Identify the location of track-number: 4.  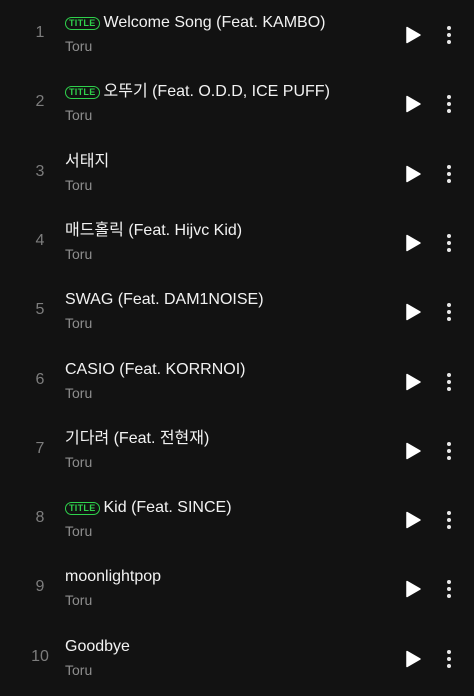
(40, 240).